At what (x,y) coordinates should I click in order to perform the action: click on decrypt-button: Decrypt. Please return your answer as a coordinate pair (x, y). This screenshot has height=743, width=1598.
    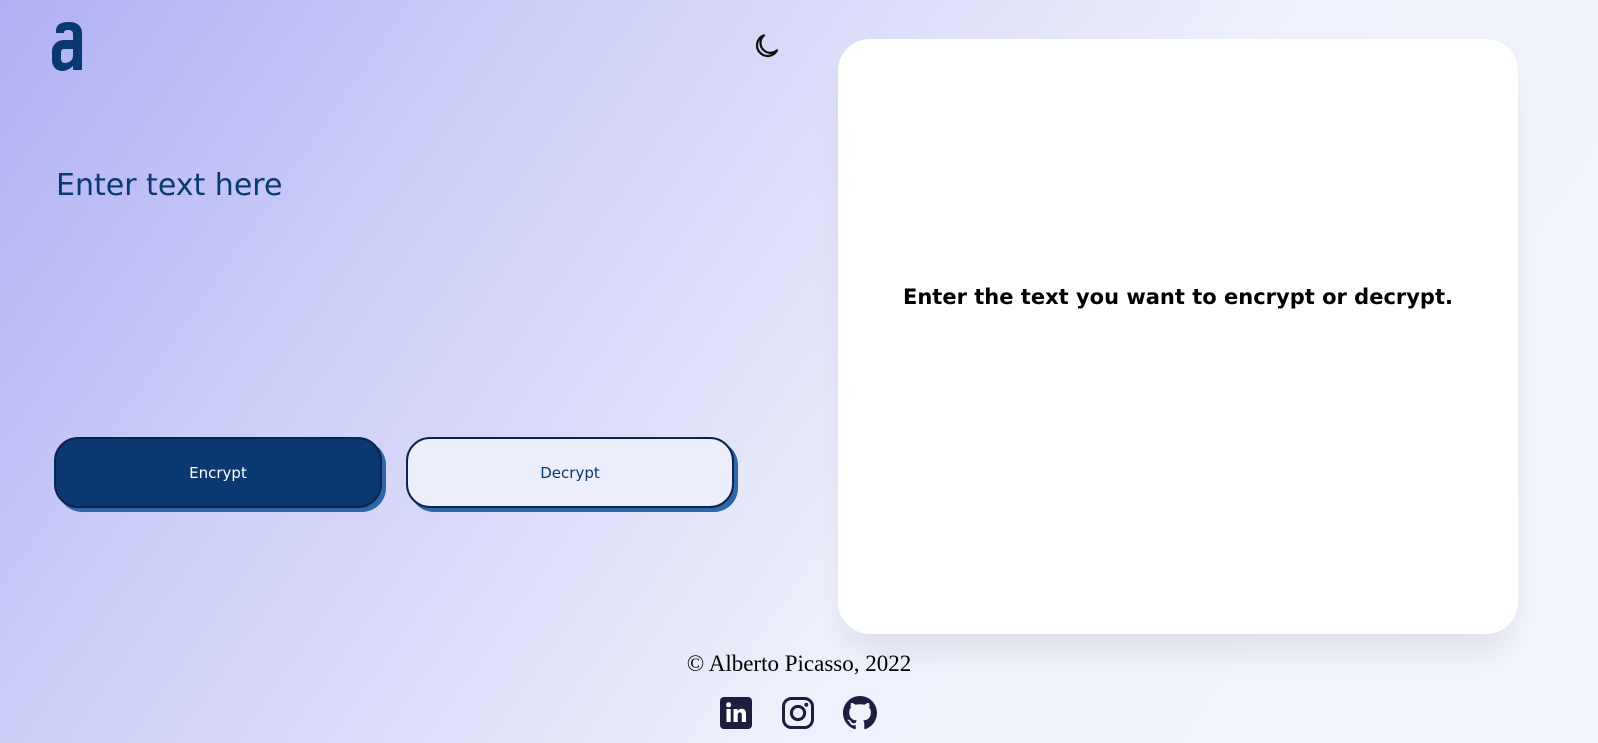
    Looking at the image, I should click on (570, 472).